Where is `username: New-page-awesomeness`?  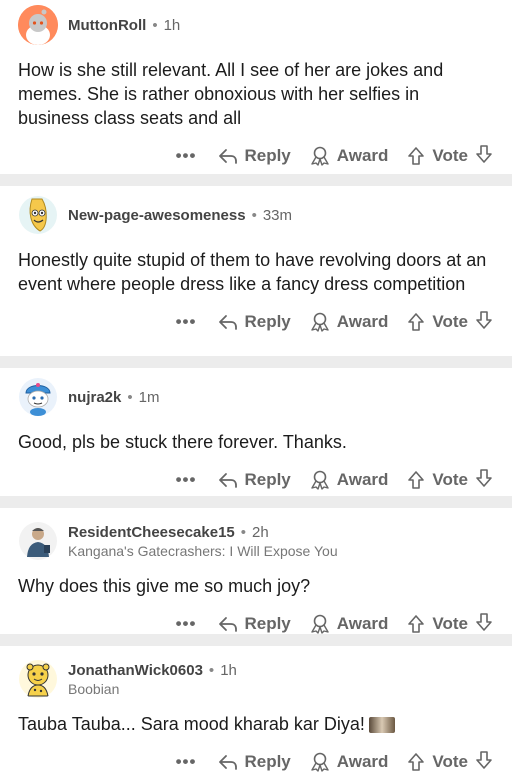
username: New-page-awesomeness is located at coordinates (157, 215).